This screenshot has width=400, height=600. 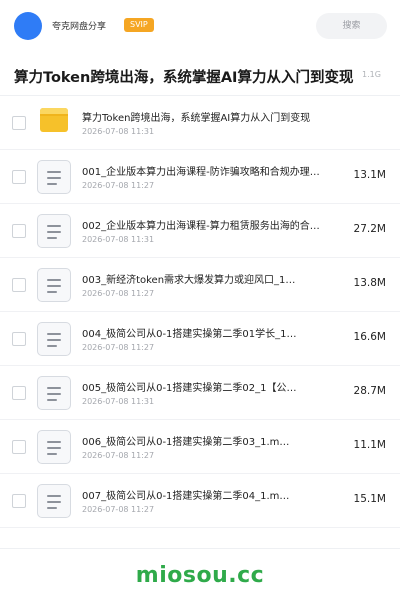 I want to click on share-title-bar: 算力Token跨境出海，系统掌握AI算力从入门到变现 1.1G, so click(x=200, y=74).